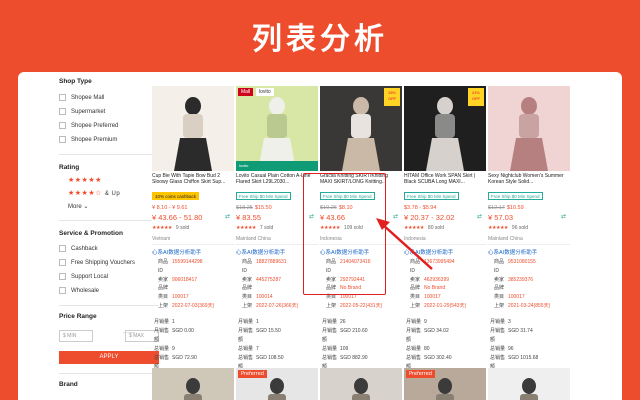 The height and width of the screenshot is (400, 640). I want to click on original-price: $12.17, so click(496, 208).